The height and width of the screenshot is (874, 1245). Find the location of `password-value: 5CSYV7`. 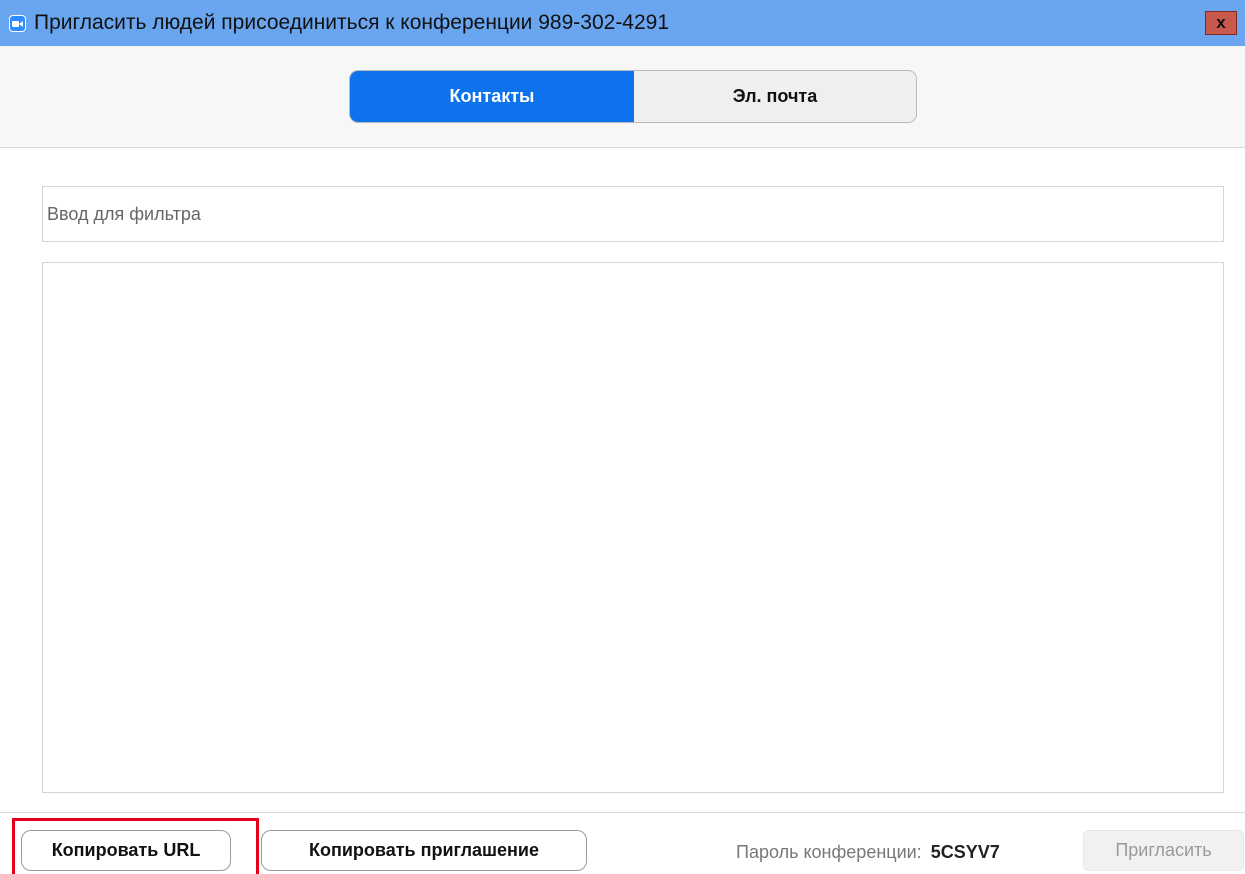

password-value: 5CSYV7 is located at coordinates (965, 852).